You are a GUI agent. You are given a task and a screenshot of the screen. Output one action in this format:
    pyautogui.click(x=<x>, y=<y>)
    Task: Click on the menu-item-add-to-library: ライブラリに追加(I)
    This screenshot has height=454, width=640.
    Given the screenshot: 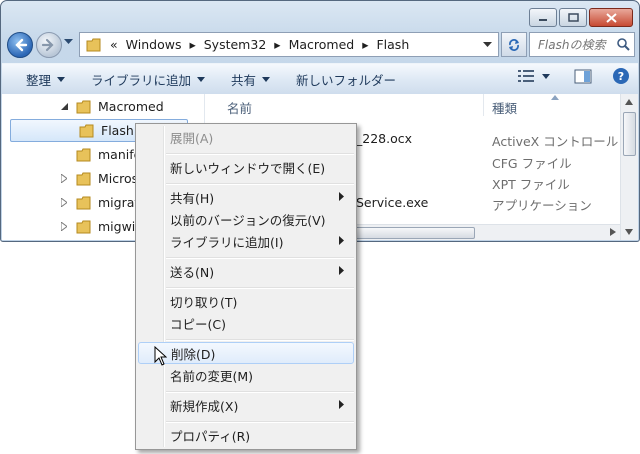 What is the action you would take?
    pyautogui.click(x=246, y=241)
    